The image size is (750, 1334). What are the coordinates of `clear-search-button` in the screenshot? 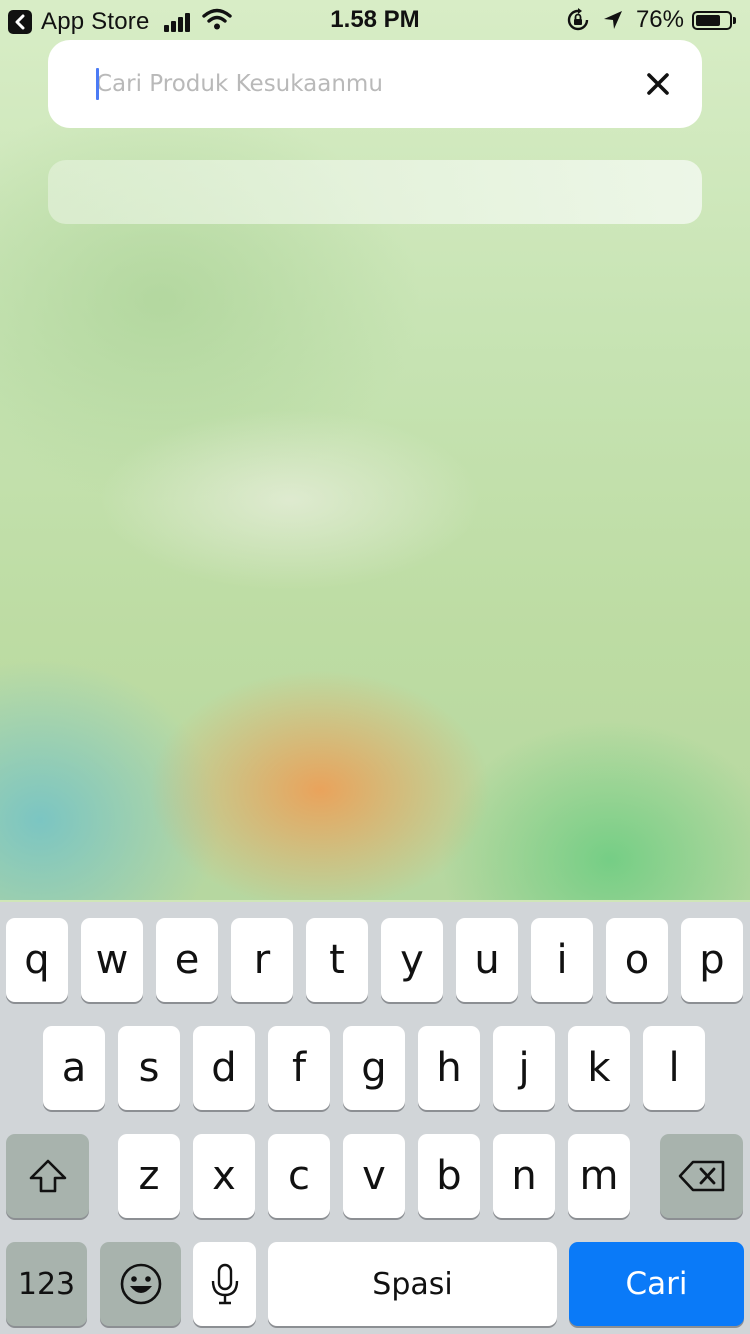 It's located at (658, 84).